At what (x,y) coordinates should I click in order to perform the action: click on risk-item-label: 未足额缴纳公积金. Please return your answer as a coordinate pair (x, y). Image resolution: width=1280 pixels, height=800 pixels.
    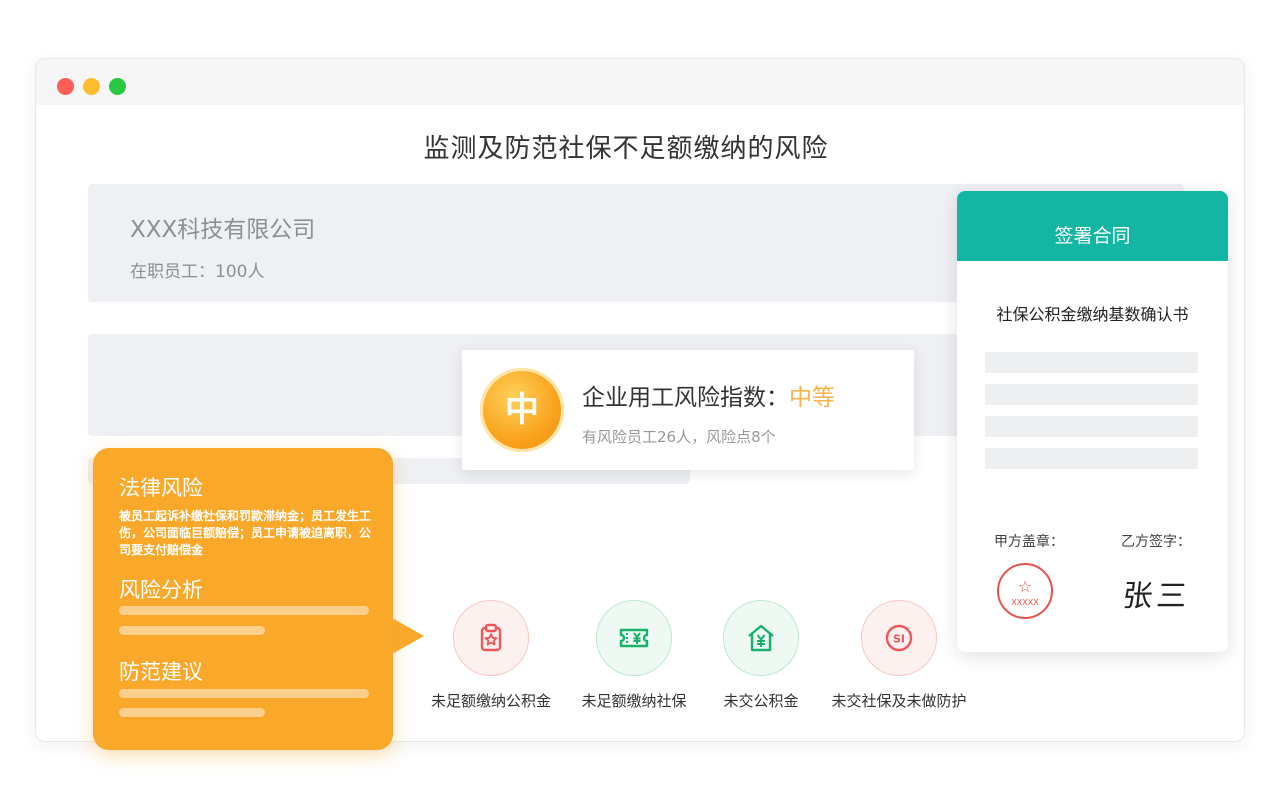
    Looking at the image, I should click on (490, 701).